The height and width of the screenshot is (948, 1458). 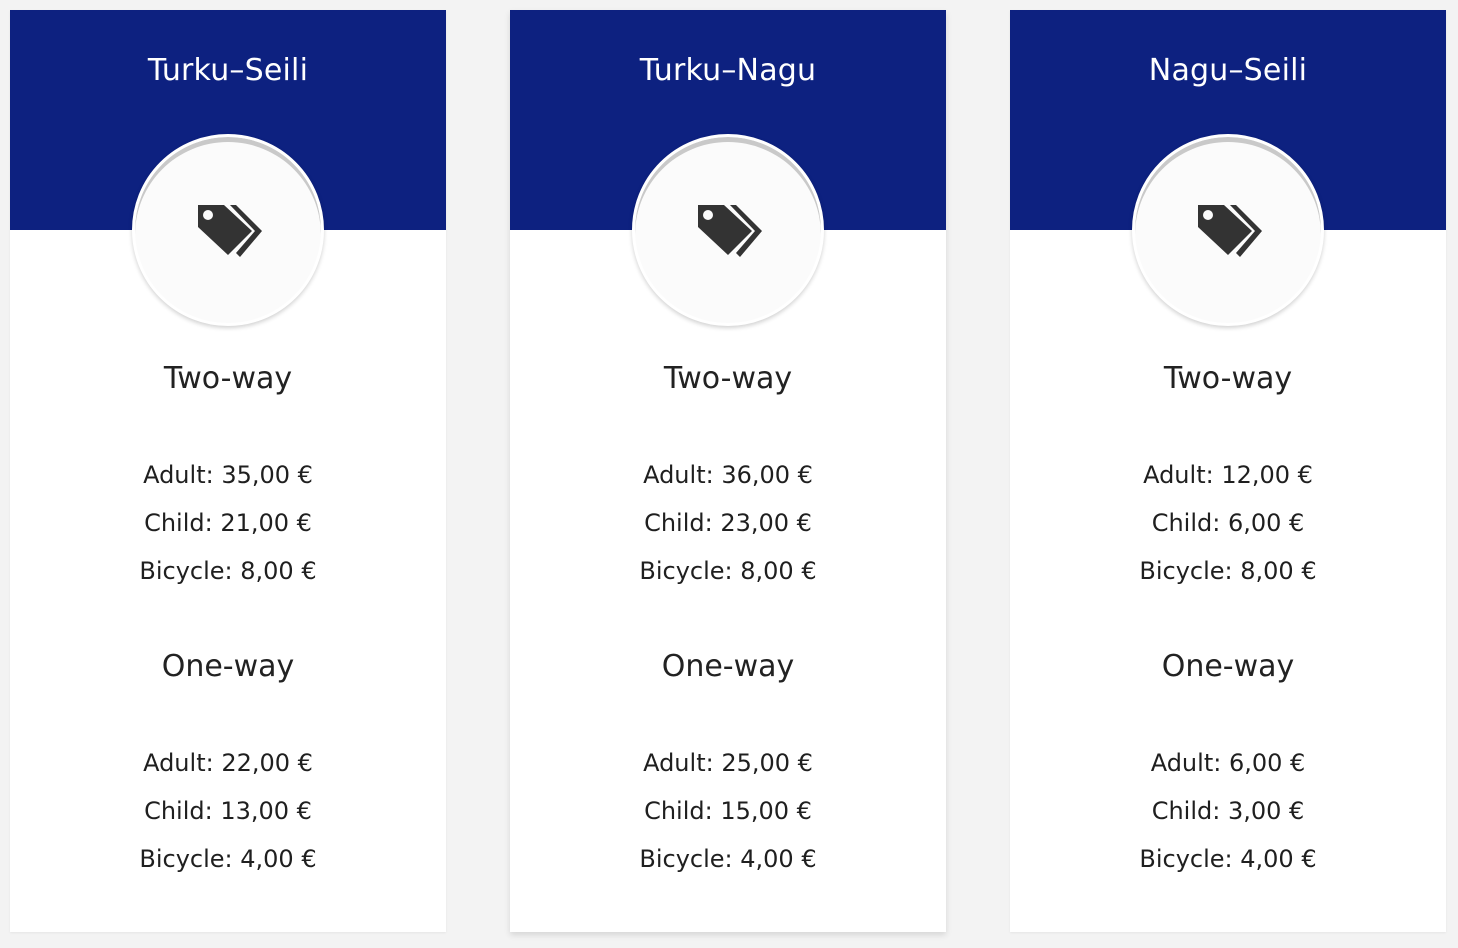 I want to click on one-way-adult-price: Adult: 6,00 €, so click(x=1228, y=763).